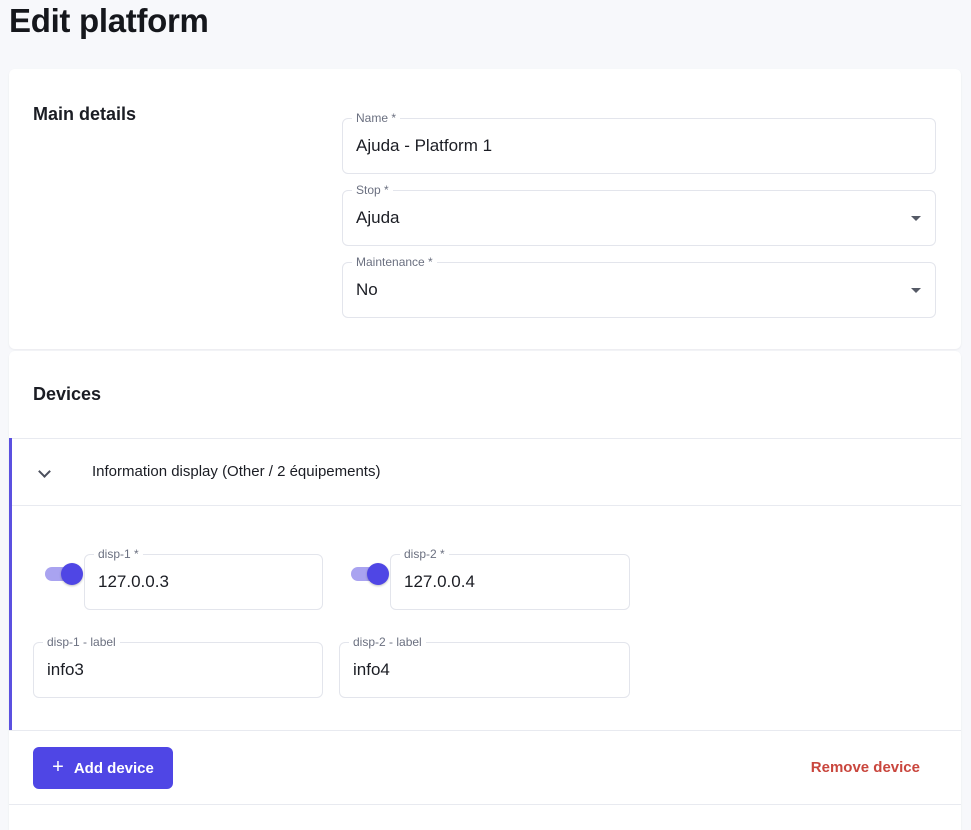 This screenshot has width=971, height=830. Describe the element at coordinates (85, 114) in the screenshot. I see `main-details-title: Main details` at that location.